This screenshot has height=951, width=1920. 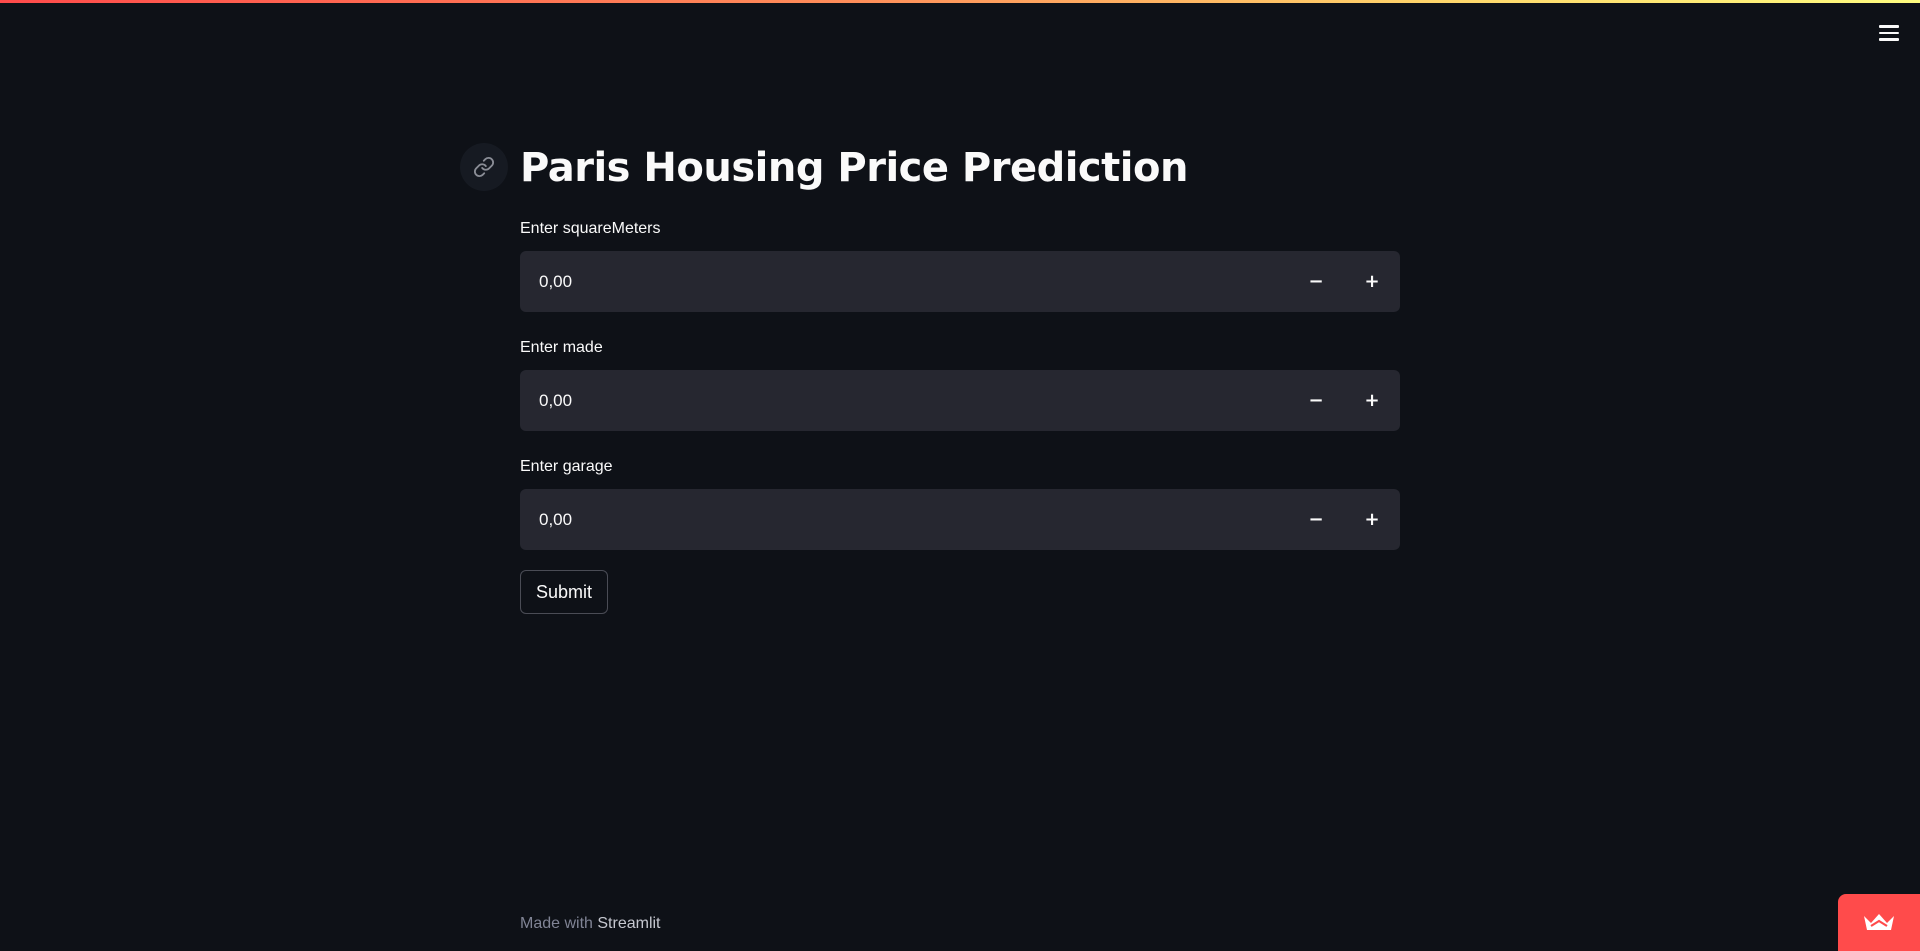 What do you see at coordinates (960, 1) in the screenshot?
I see `top-decoration-bar` at bounding box center [960, 1].